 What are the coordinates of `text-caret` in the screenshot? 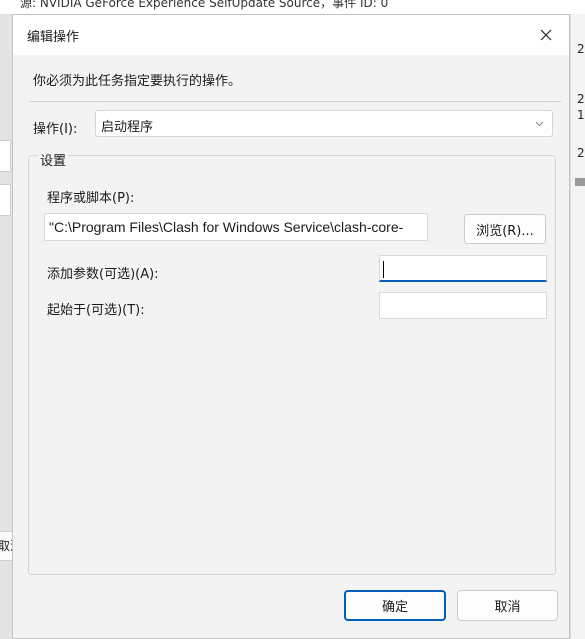 It's located at (383, 269).